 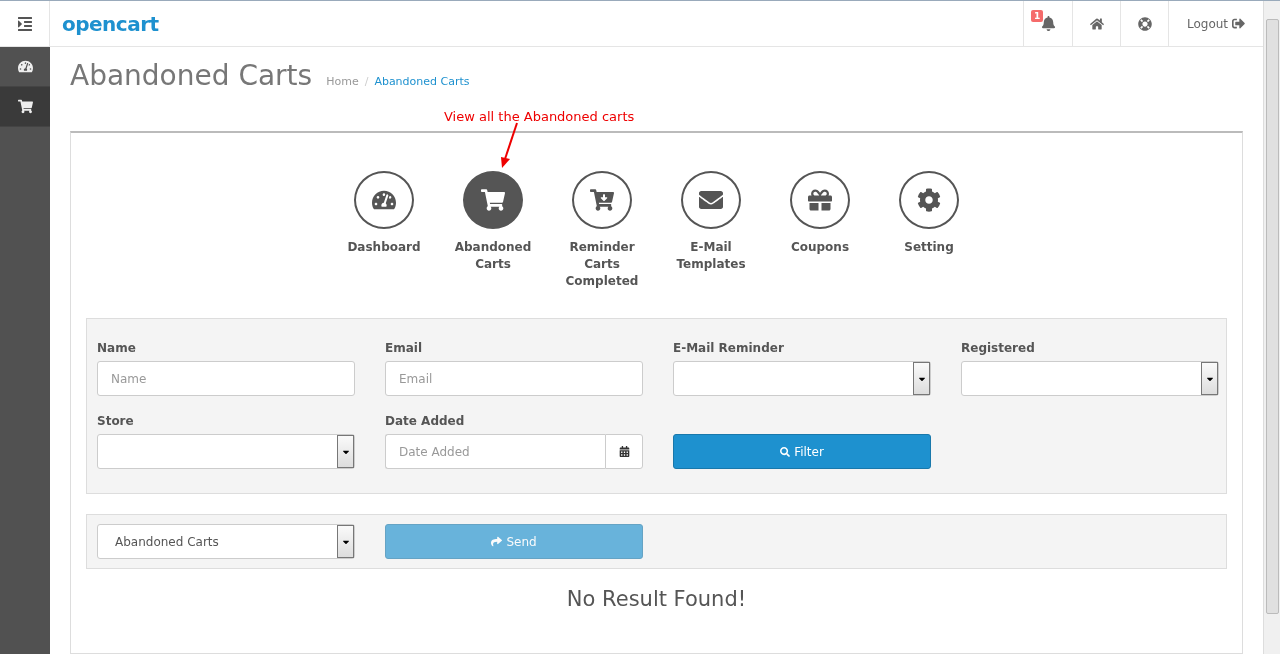 I want to click on lifebuoy-icon, so click(x=1144, y=23).